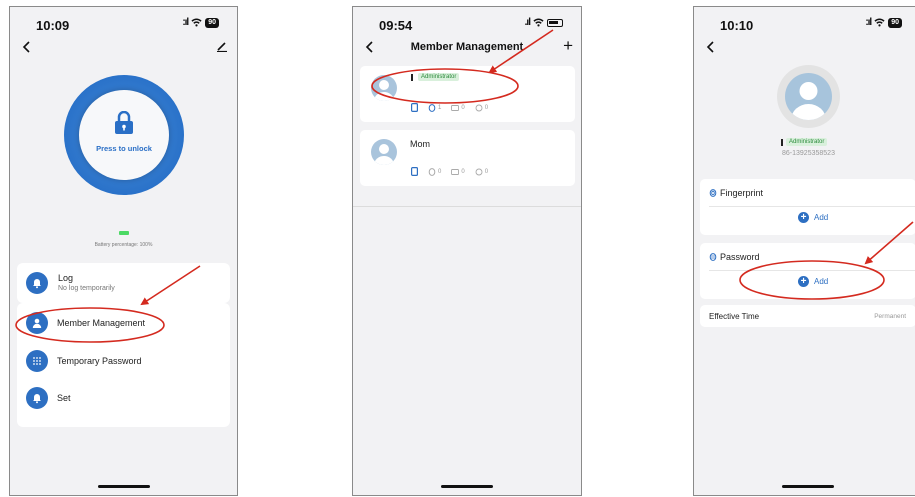 Image resolution: width=915 pixels, height=497 pixels. I want to click on unlock-inner: Press to unlock, so click(124, 135).